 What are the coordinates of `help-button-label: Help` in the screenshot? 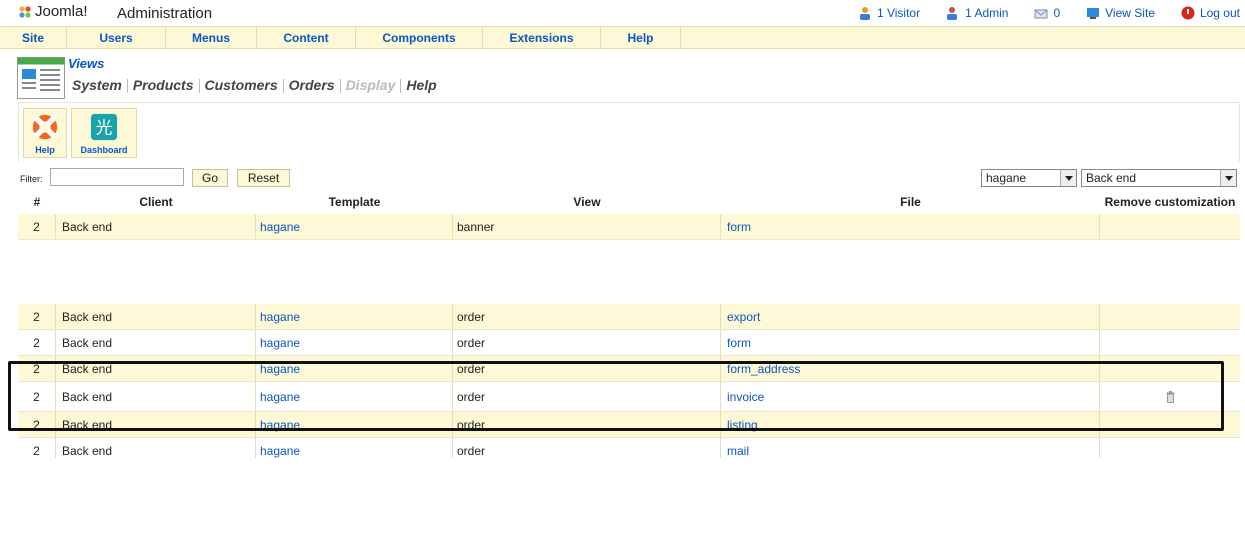 It's located at (45, 150).